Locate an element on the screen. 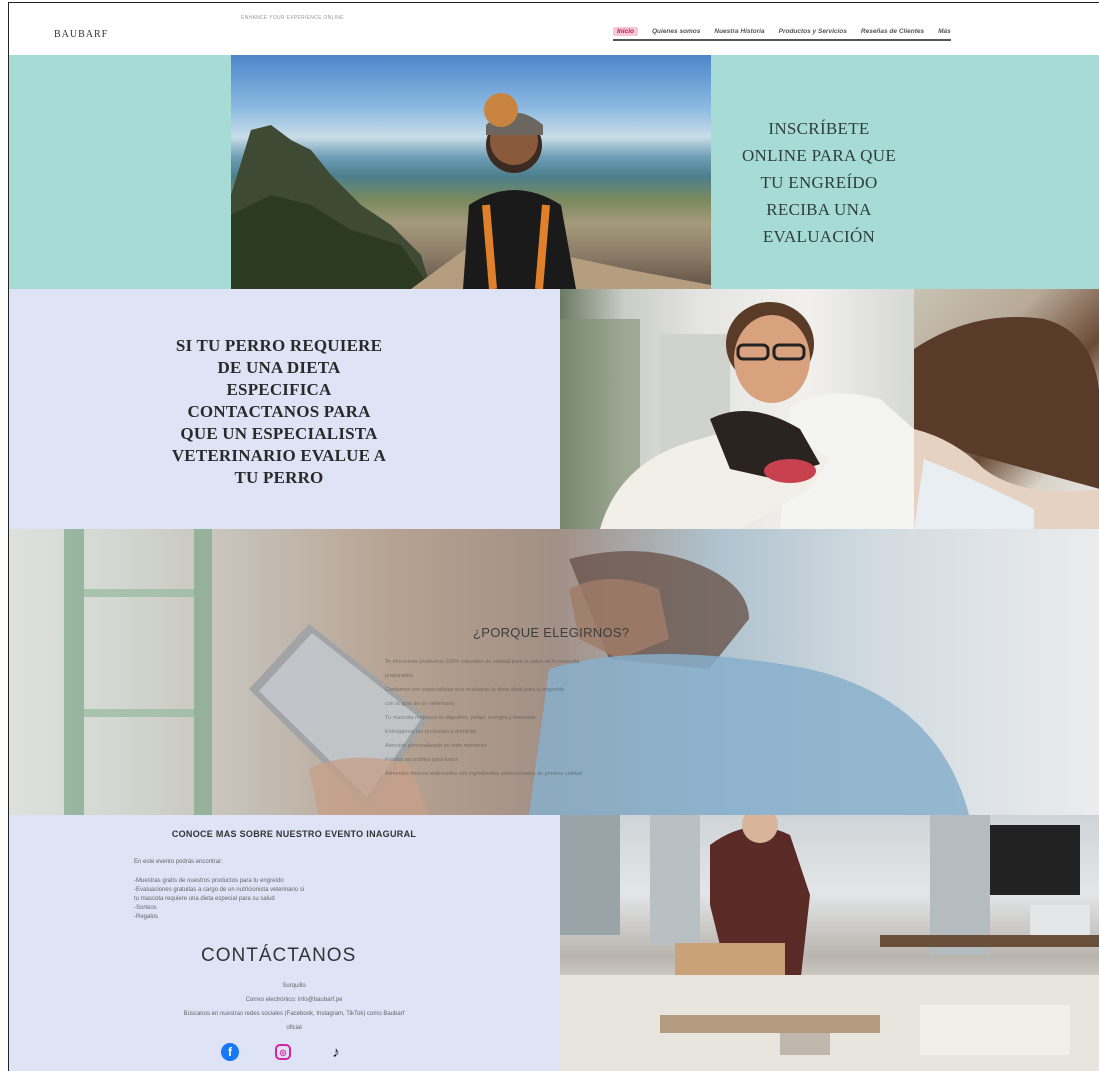 This screenshot has width=1099, height=1071. event-item: -Regalos is located at coordinates (146, 917).